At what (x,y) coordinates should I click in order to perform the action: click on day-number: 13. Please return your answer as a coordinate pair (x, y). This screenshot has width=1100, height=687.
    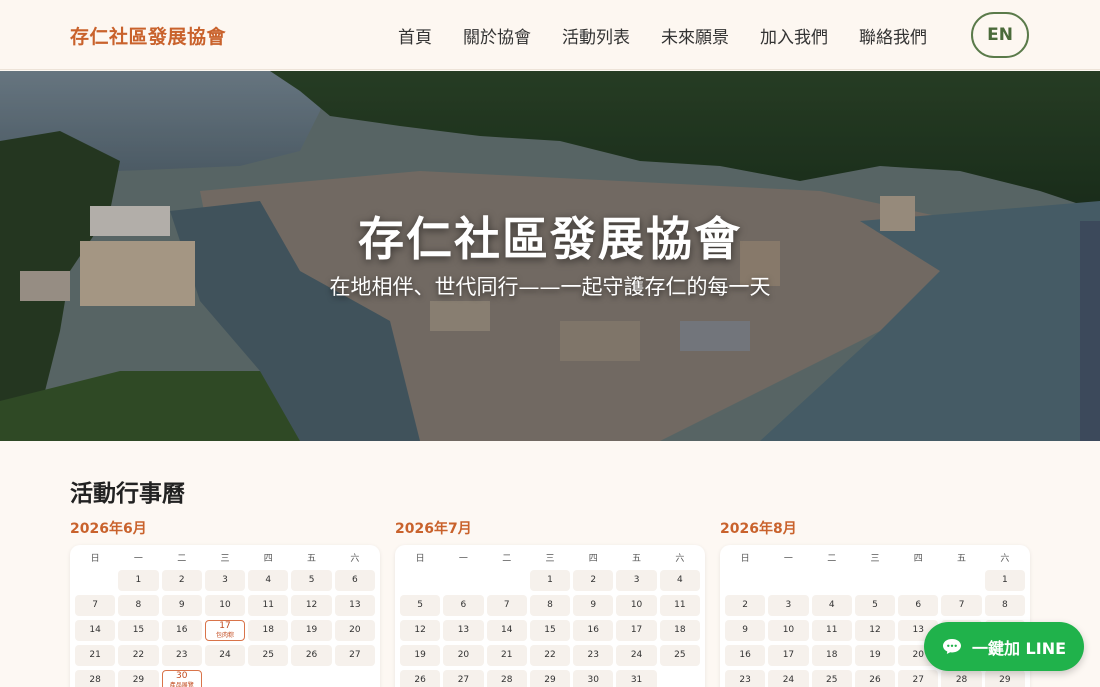
    Looking at the image, I should click on (463, 630).